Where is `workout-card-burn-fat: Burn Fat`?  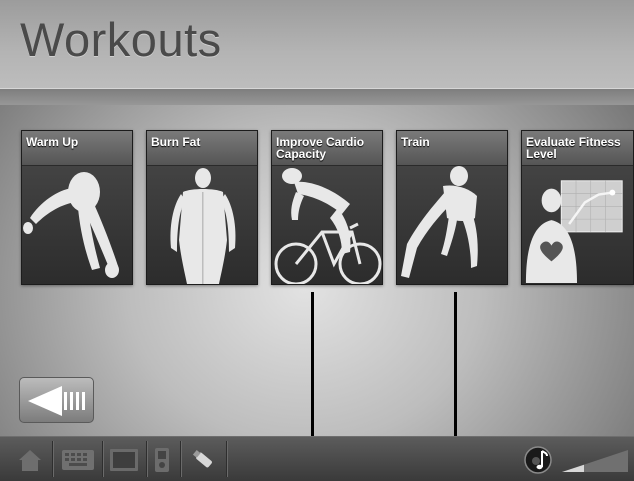
workout-card-burn-fat: Burn Fat is located at coordinates (202, 207).